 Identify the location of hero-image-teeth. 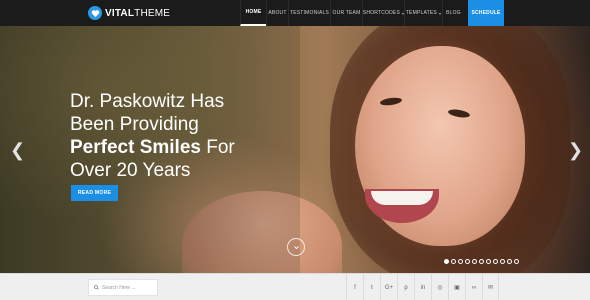
(402, 198).